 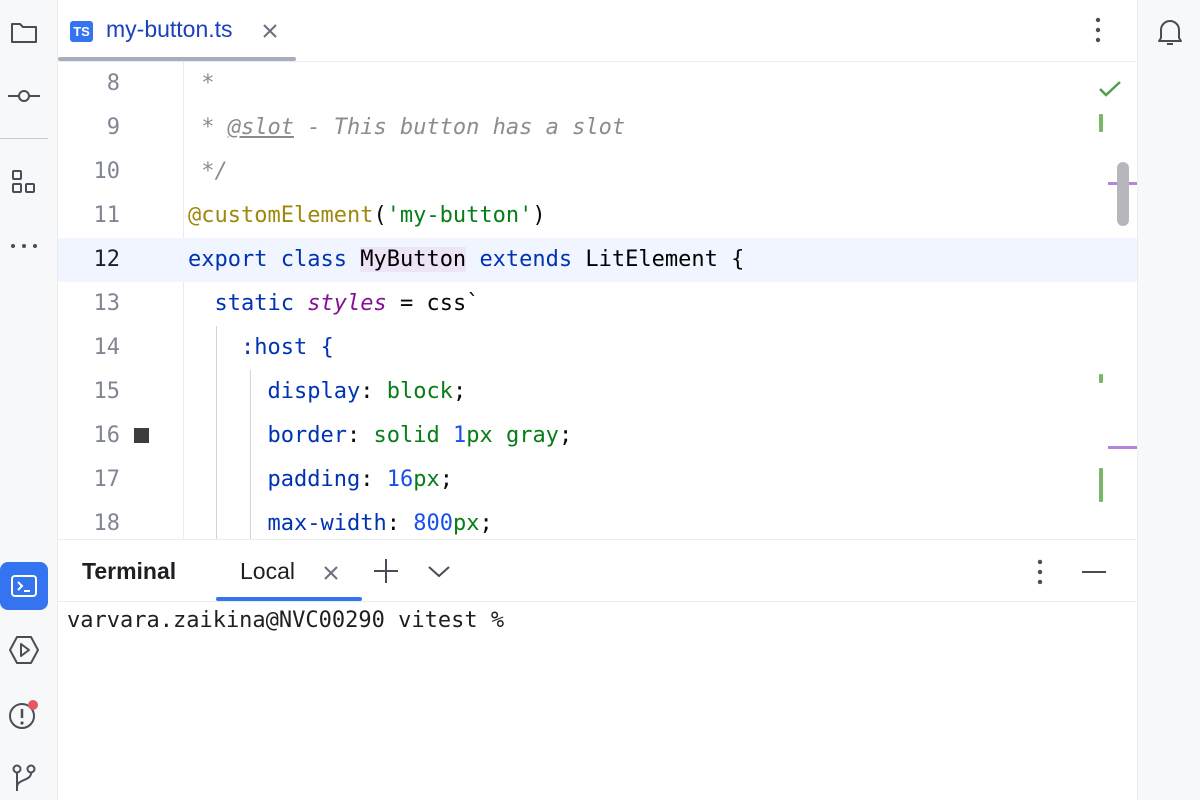 I want to click on code-text: max-width: 800px;, so click(x=380, y=523).